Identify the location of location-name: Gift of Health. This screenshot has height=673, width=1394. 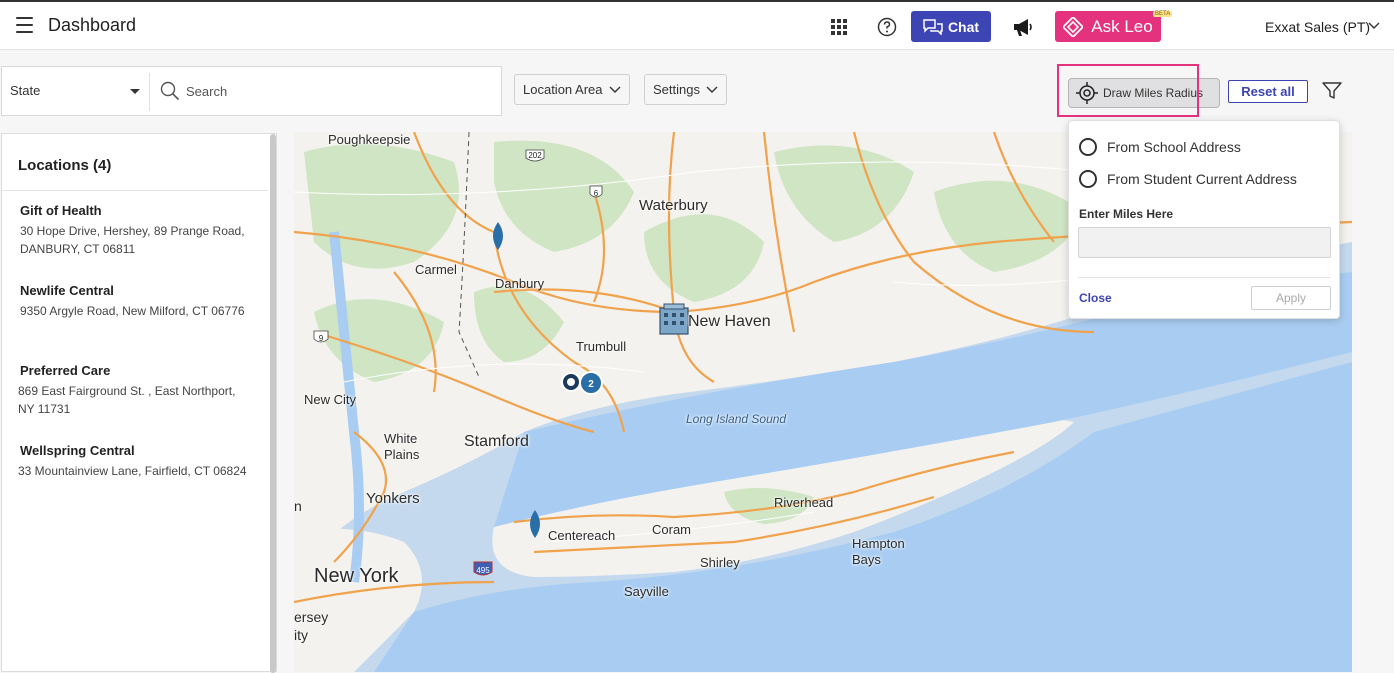
(61, 210).